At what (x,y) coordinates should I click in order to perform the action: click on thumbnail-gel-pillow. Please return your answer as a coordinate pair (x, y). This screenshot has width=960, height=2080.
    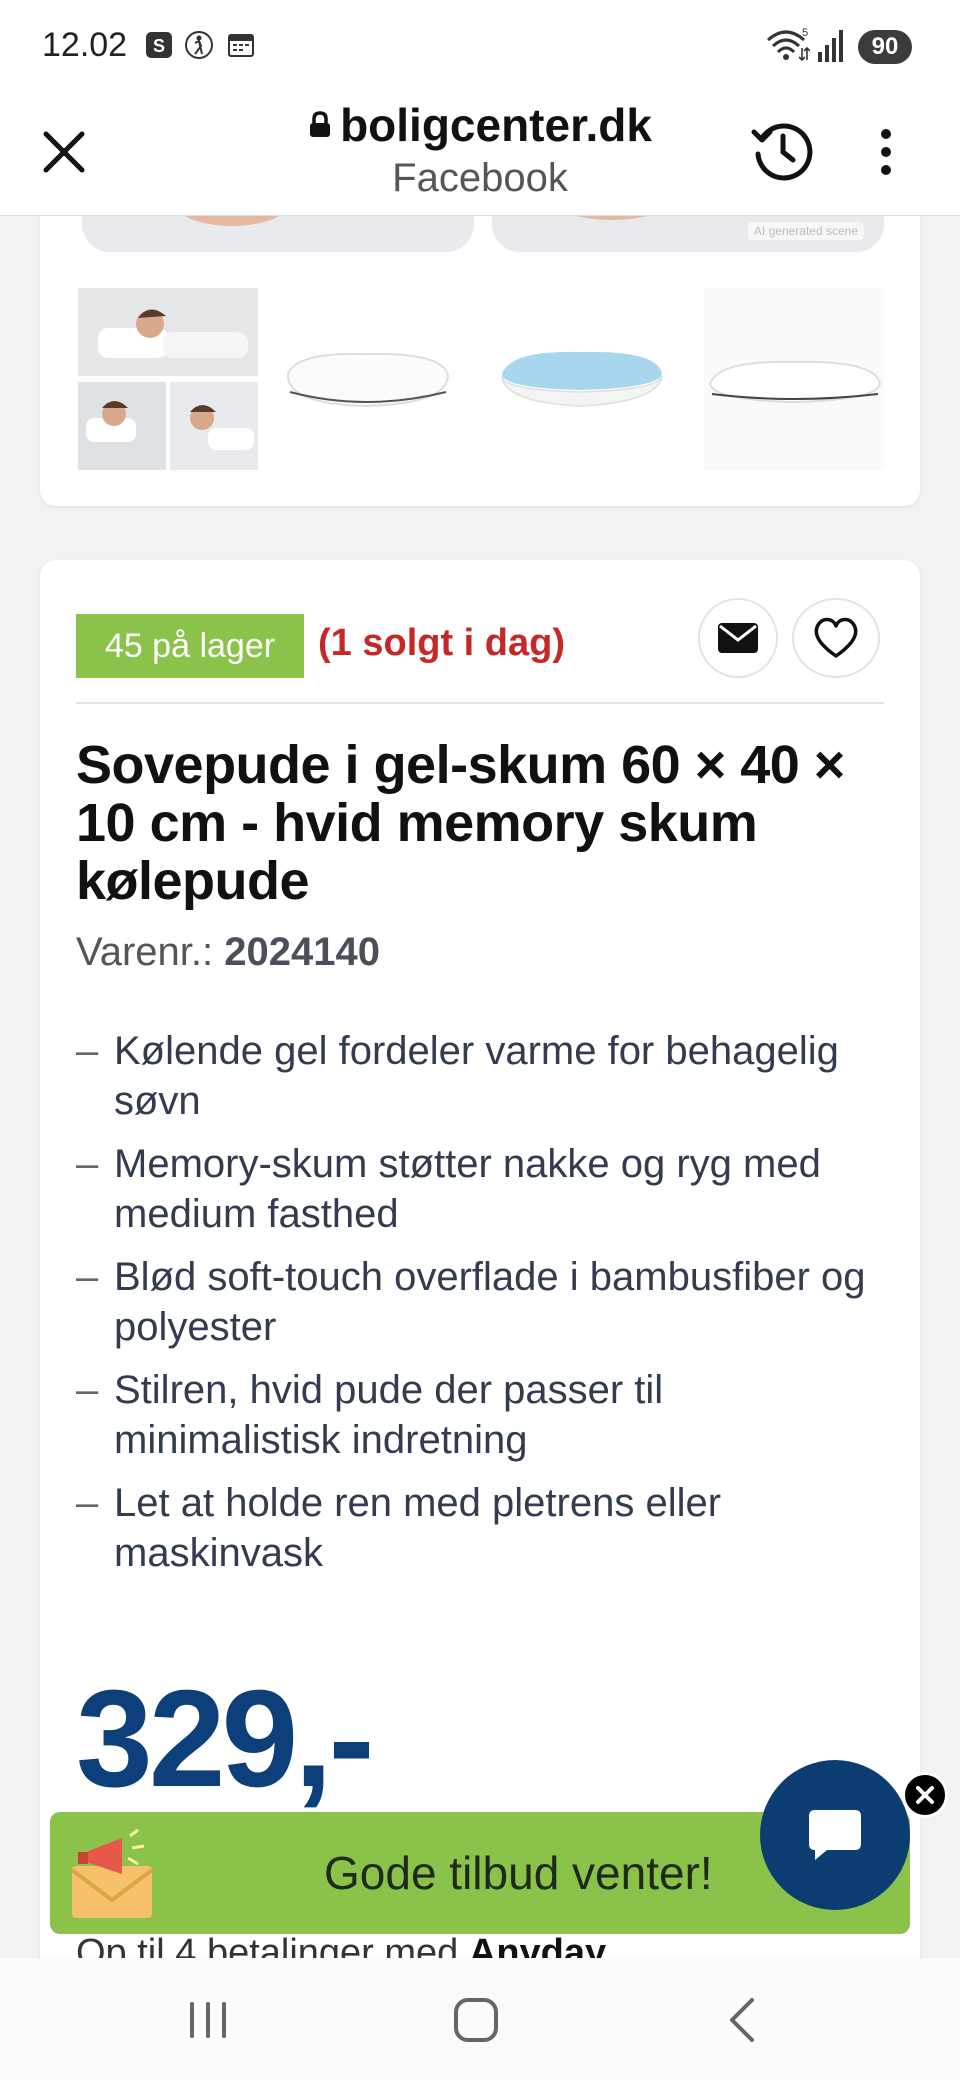
    Looking at the image, I should click on (580, 379).